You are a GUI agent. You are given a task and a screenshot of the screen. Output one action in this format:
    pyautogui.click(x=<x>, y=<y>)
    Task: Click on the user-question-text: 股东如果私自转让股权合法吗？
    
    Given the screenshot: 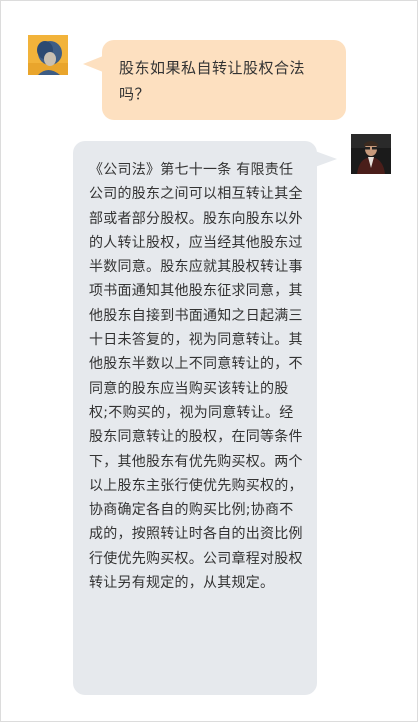 What is the action you would take?
    pyautogui.click(x=212, y=81)
    